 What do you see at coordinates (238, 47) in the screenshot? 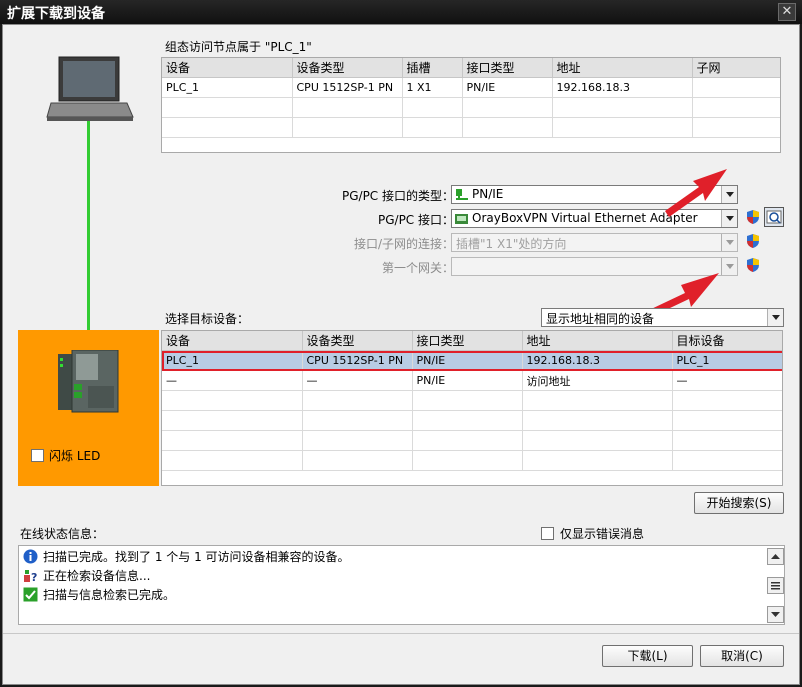
I see `config-caption: 组态访问节点属于 "PLC_1"` at bounding box center [238, 47].